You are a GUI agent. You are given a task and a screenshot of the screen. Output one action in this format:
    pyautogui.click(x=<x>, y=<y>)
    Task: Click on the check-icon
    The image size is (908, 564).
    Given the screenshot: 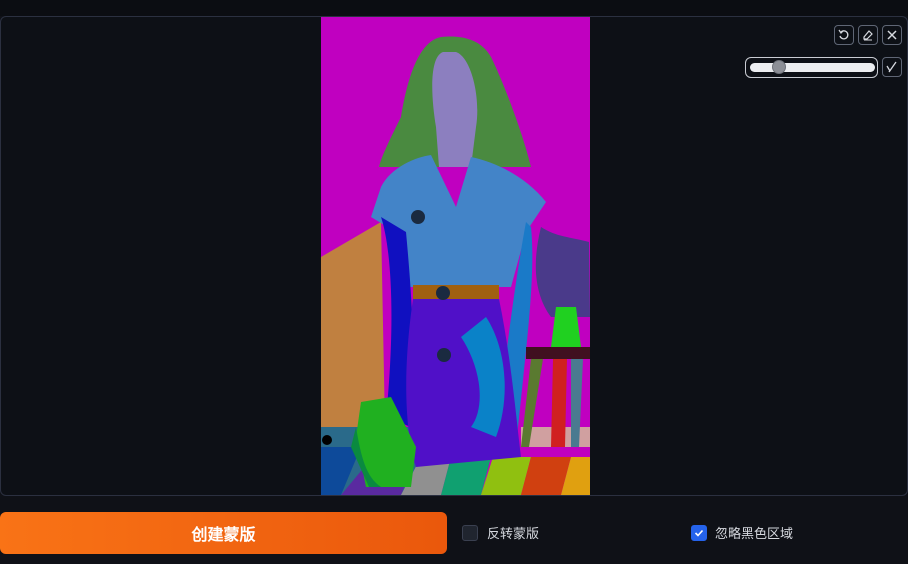 What is the action you would take?
    pyautogui.click(x=699, y=533)
    